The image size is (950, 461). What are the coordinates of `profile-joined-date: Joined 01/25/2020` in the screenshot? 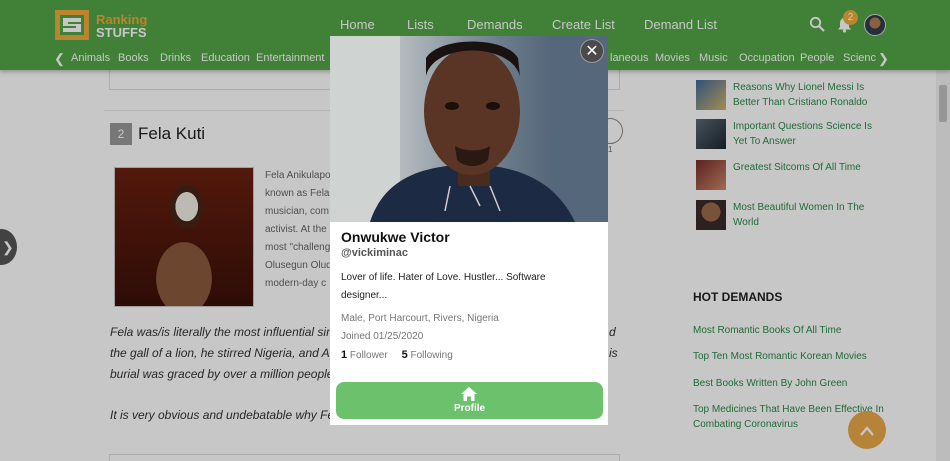 It's located at (382, 336).